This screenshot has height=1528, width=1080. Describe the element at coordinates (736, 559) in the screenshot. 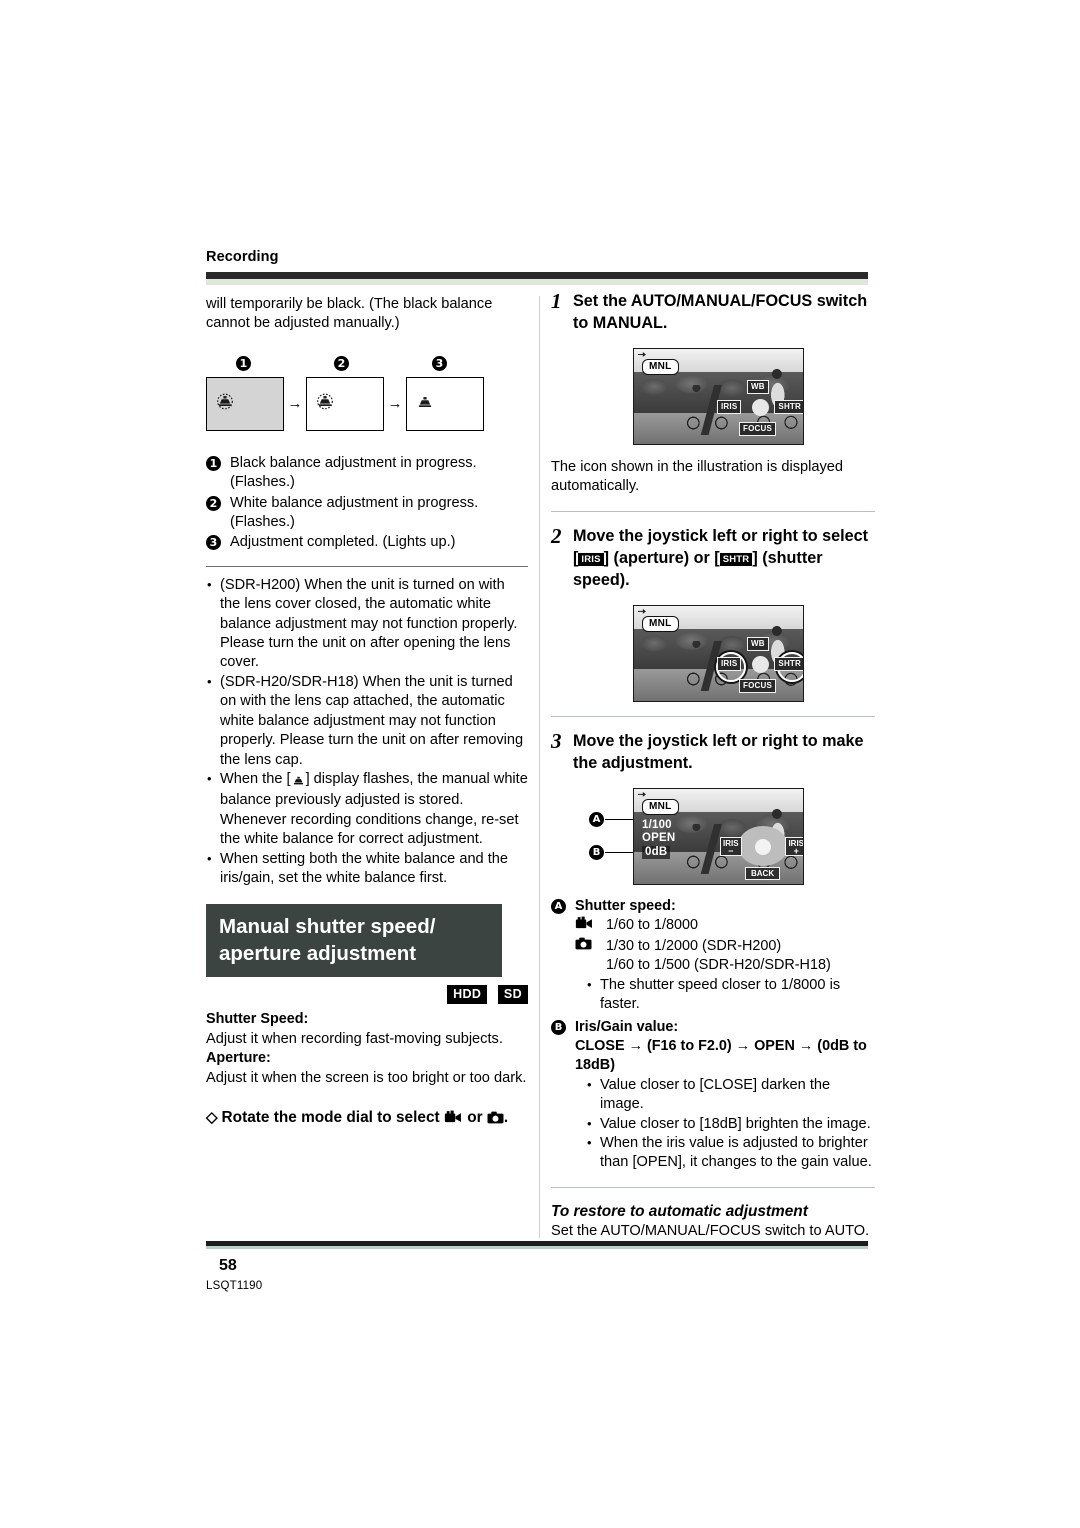

I see `shtr-icon-inline: SHTR` at that location.